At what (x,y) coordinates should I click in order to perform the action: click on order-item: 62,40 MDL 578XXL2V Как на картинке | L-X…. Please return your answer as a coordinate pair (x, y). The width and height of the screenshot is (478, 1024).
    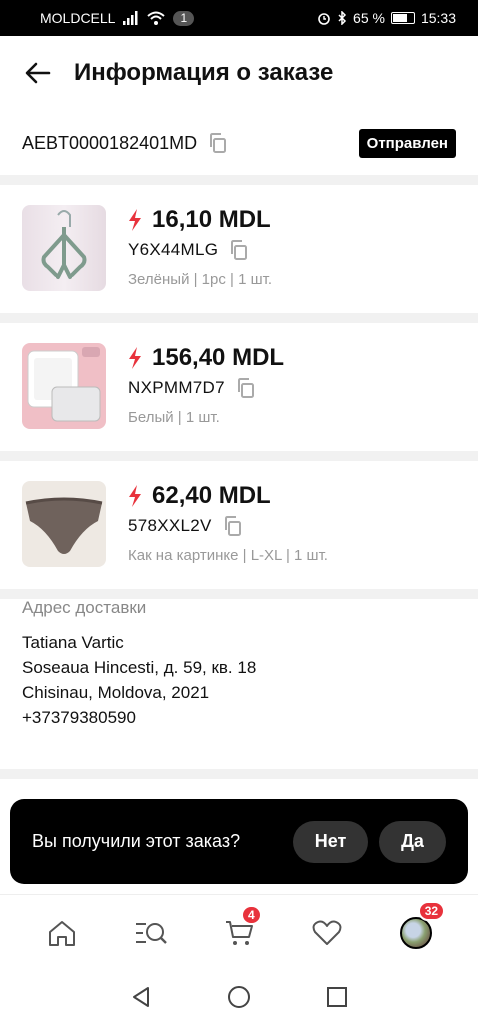
    Looking at the image, I should click on (239, 525).